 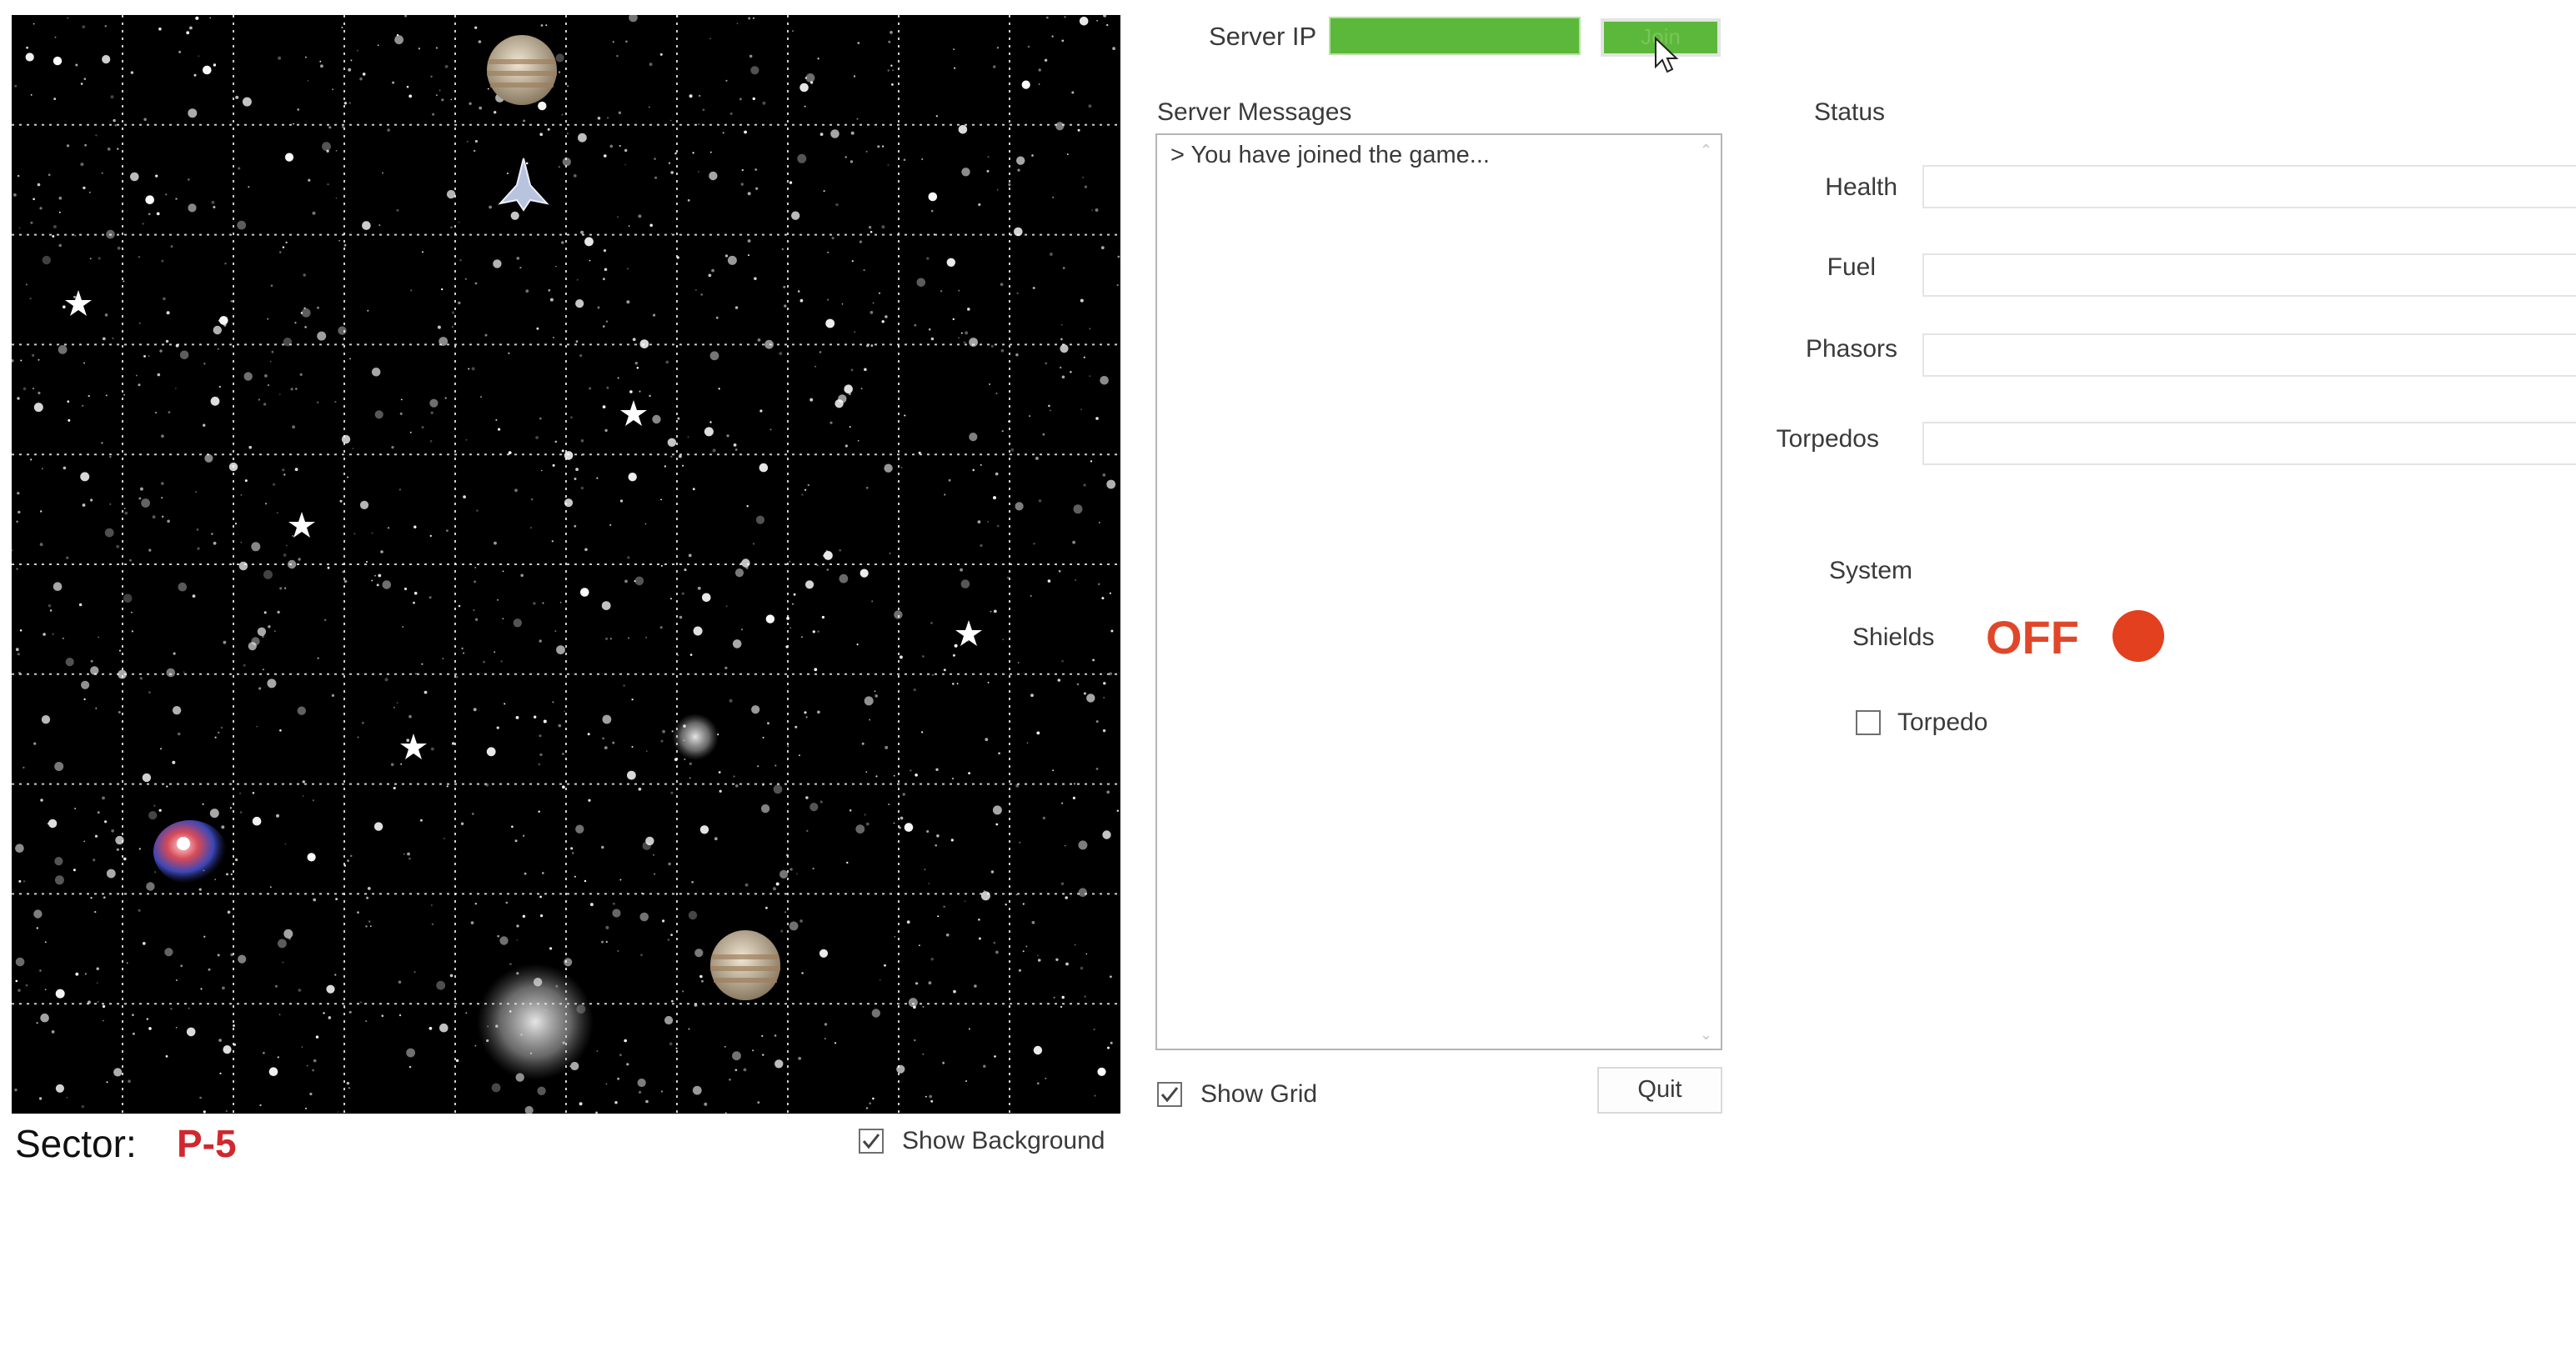 I want to click on planet-jupiter-top, so click(x=522, y=70).